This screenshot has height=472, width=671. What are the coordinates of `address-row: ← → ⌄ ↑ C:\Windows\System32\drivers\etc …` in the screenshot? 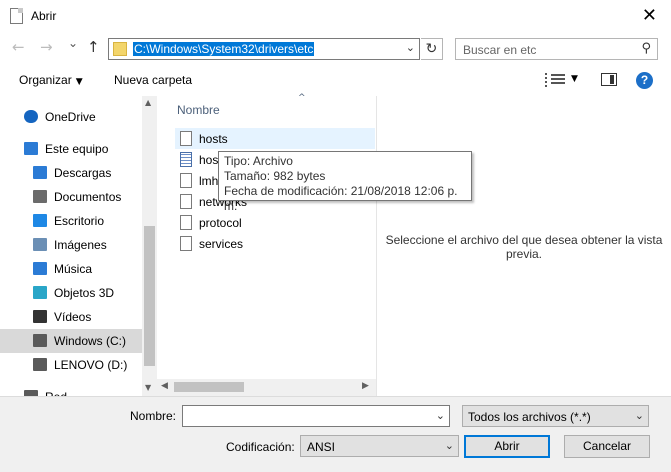 It's located at (335, 49).